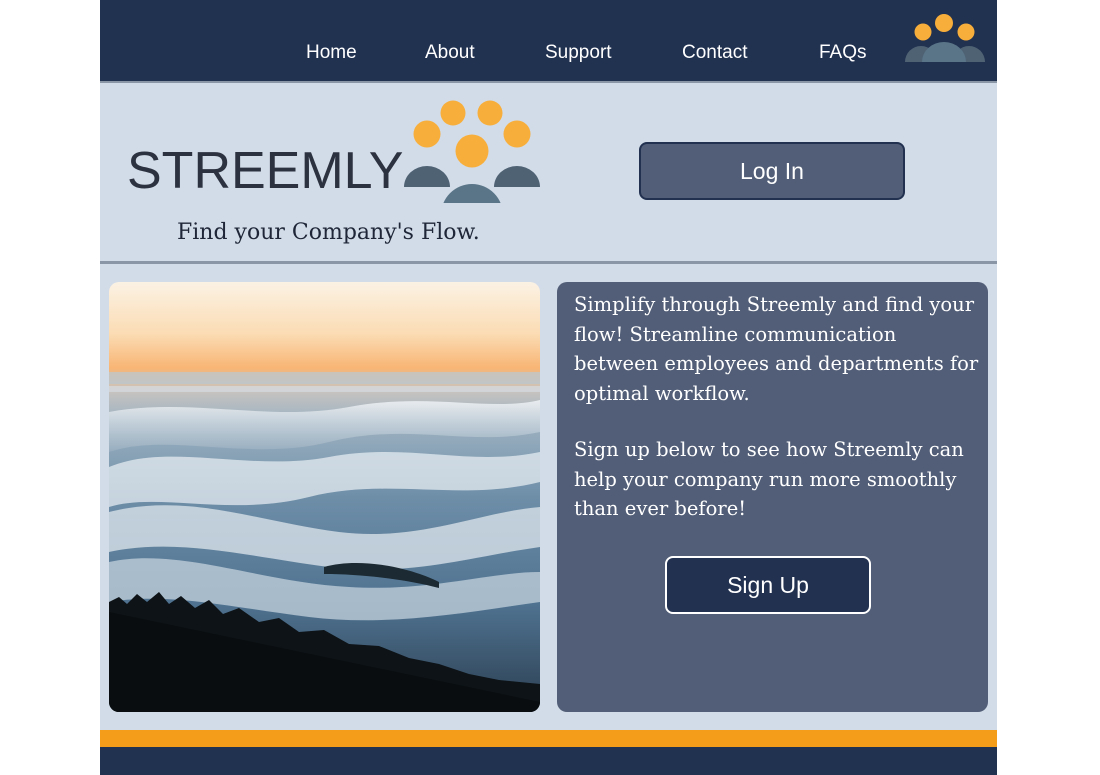 This screenshot has width=1100, height=775. What do you see at coordinates (772, 171) in the screenshot?
I see `login-button: Log In` at bounding box center [772, 171].